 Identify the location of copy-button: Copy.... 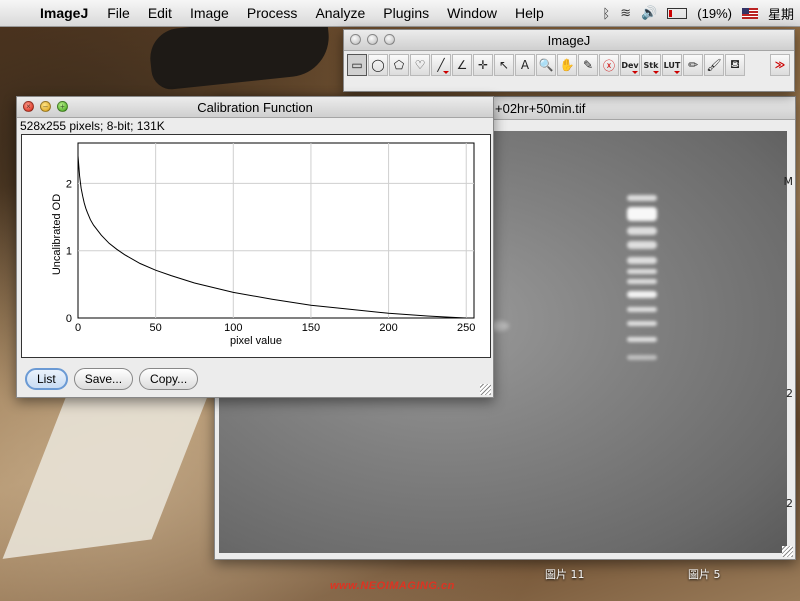
(169, 379).